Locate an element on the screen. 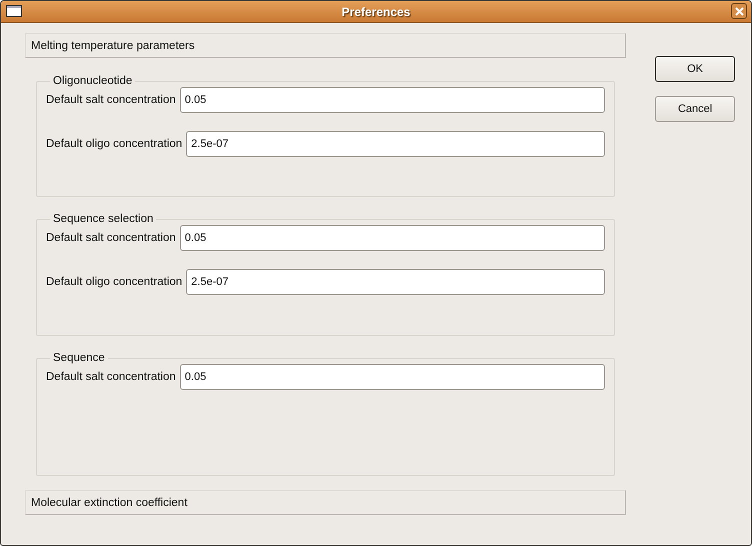  group-title: Sequence is located at coordinates (79, 358).